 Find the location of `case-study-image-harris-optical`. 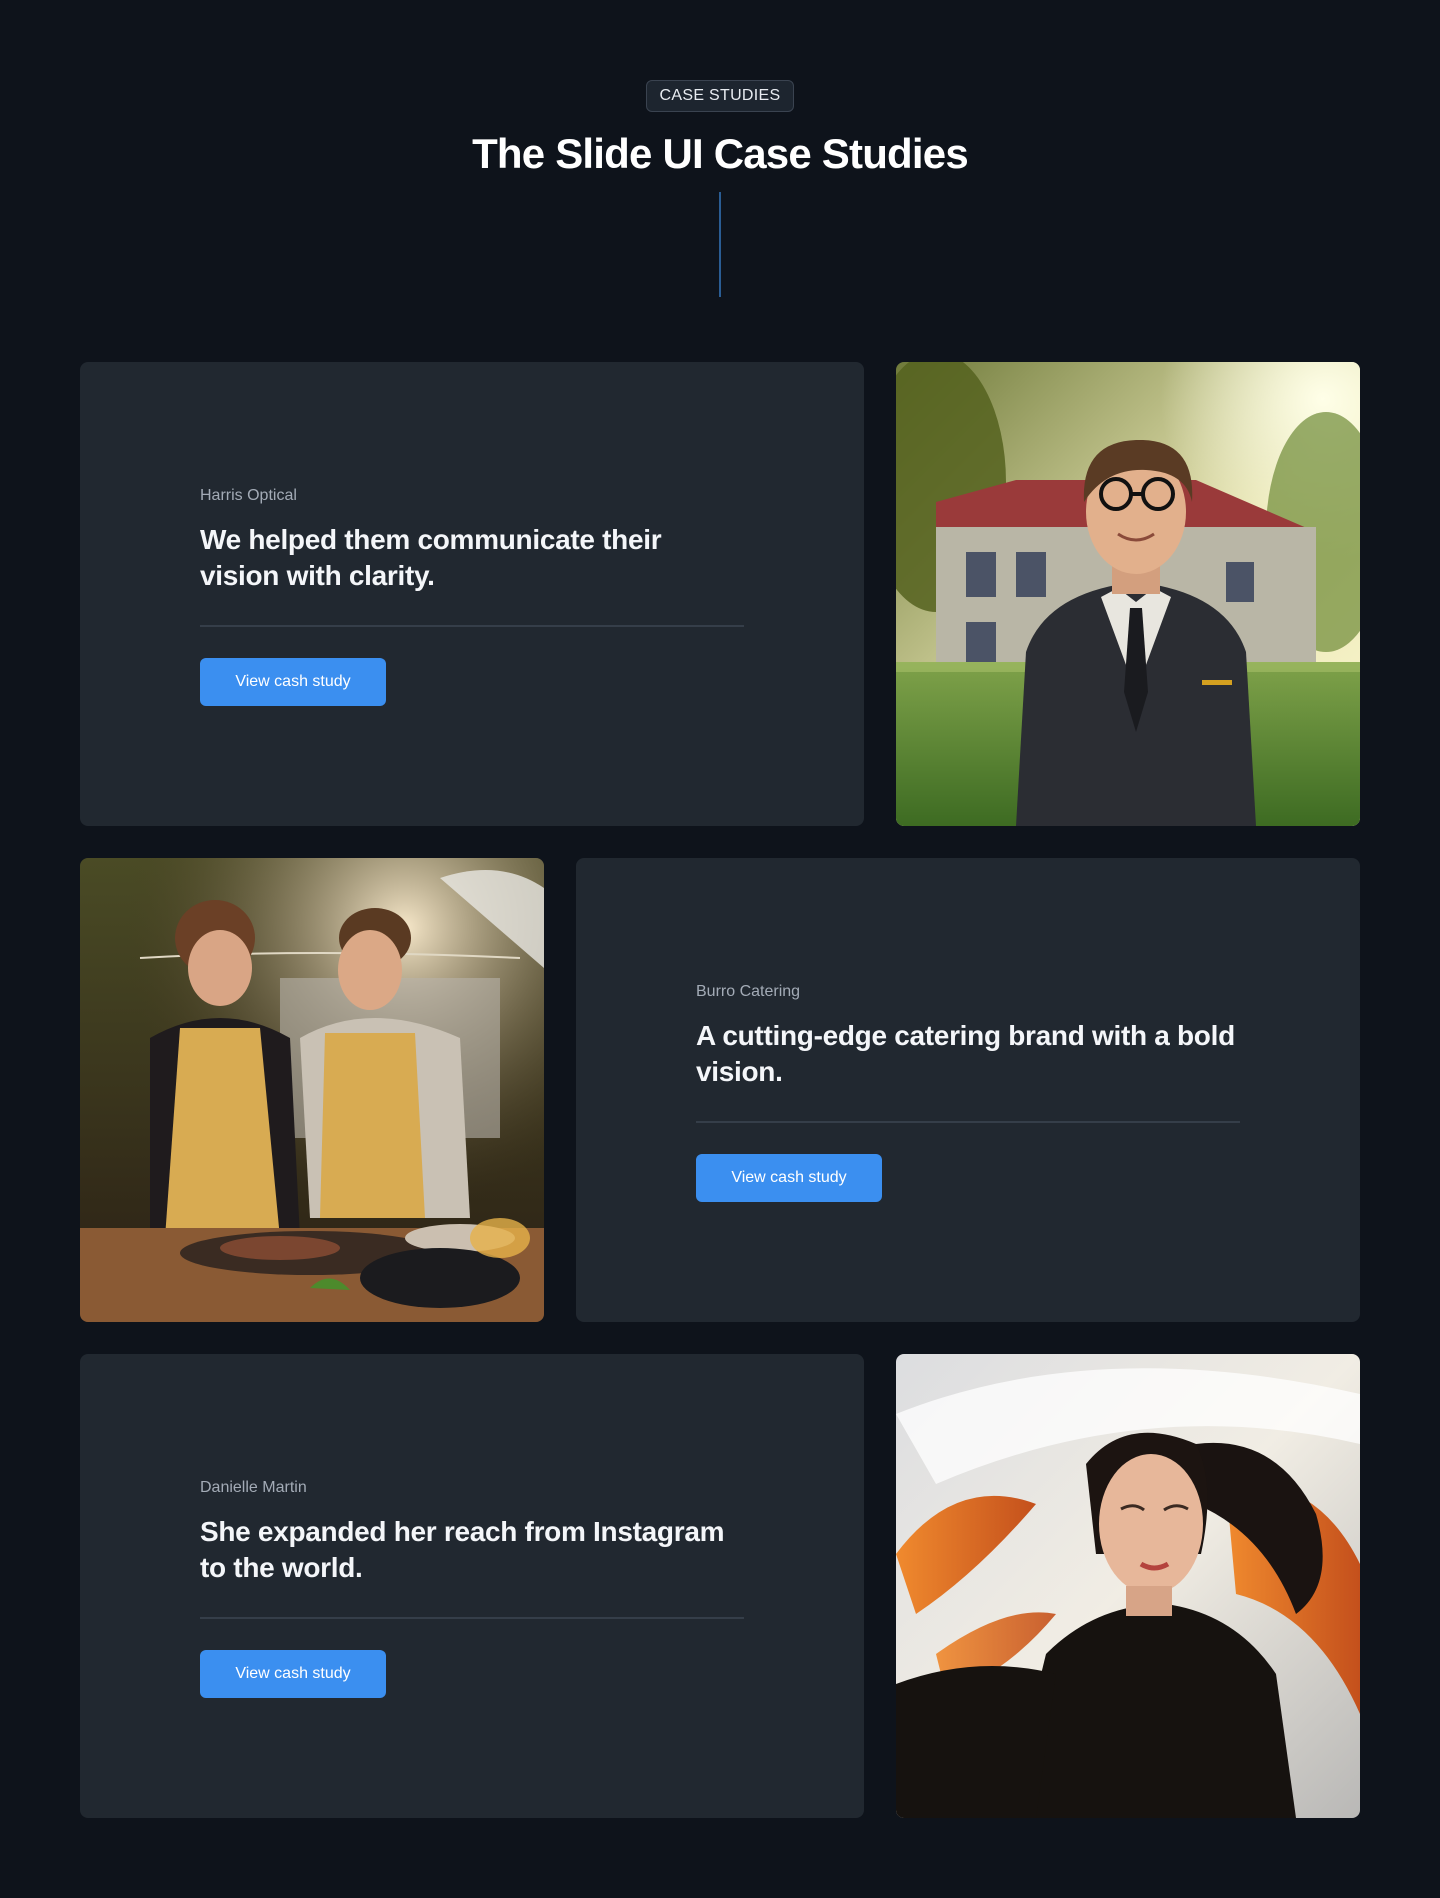

case-study-image-harris-optical is located at coordinates (1128, 594).